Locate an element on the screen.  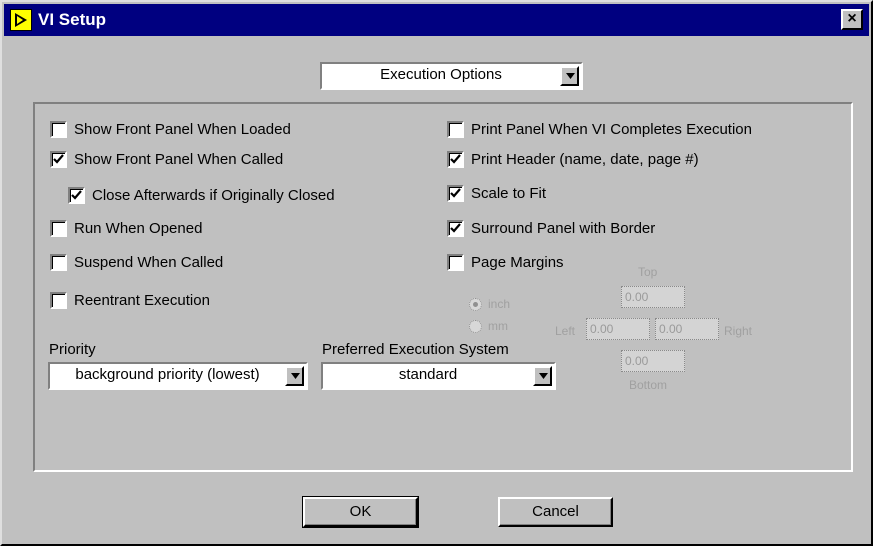
checkbox-label: Show Front Panel When Loaded is located at coordinates (182, 129).